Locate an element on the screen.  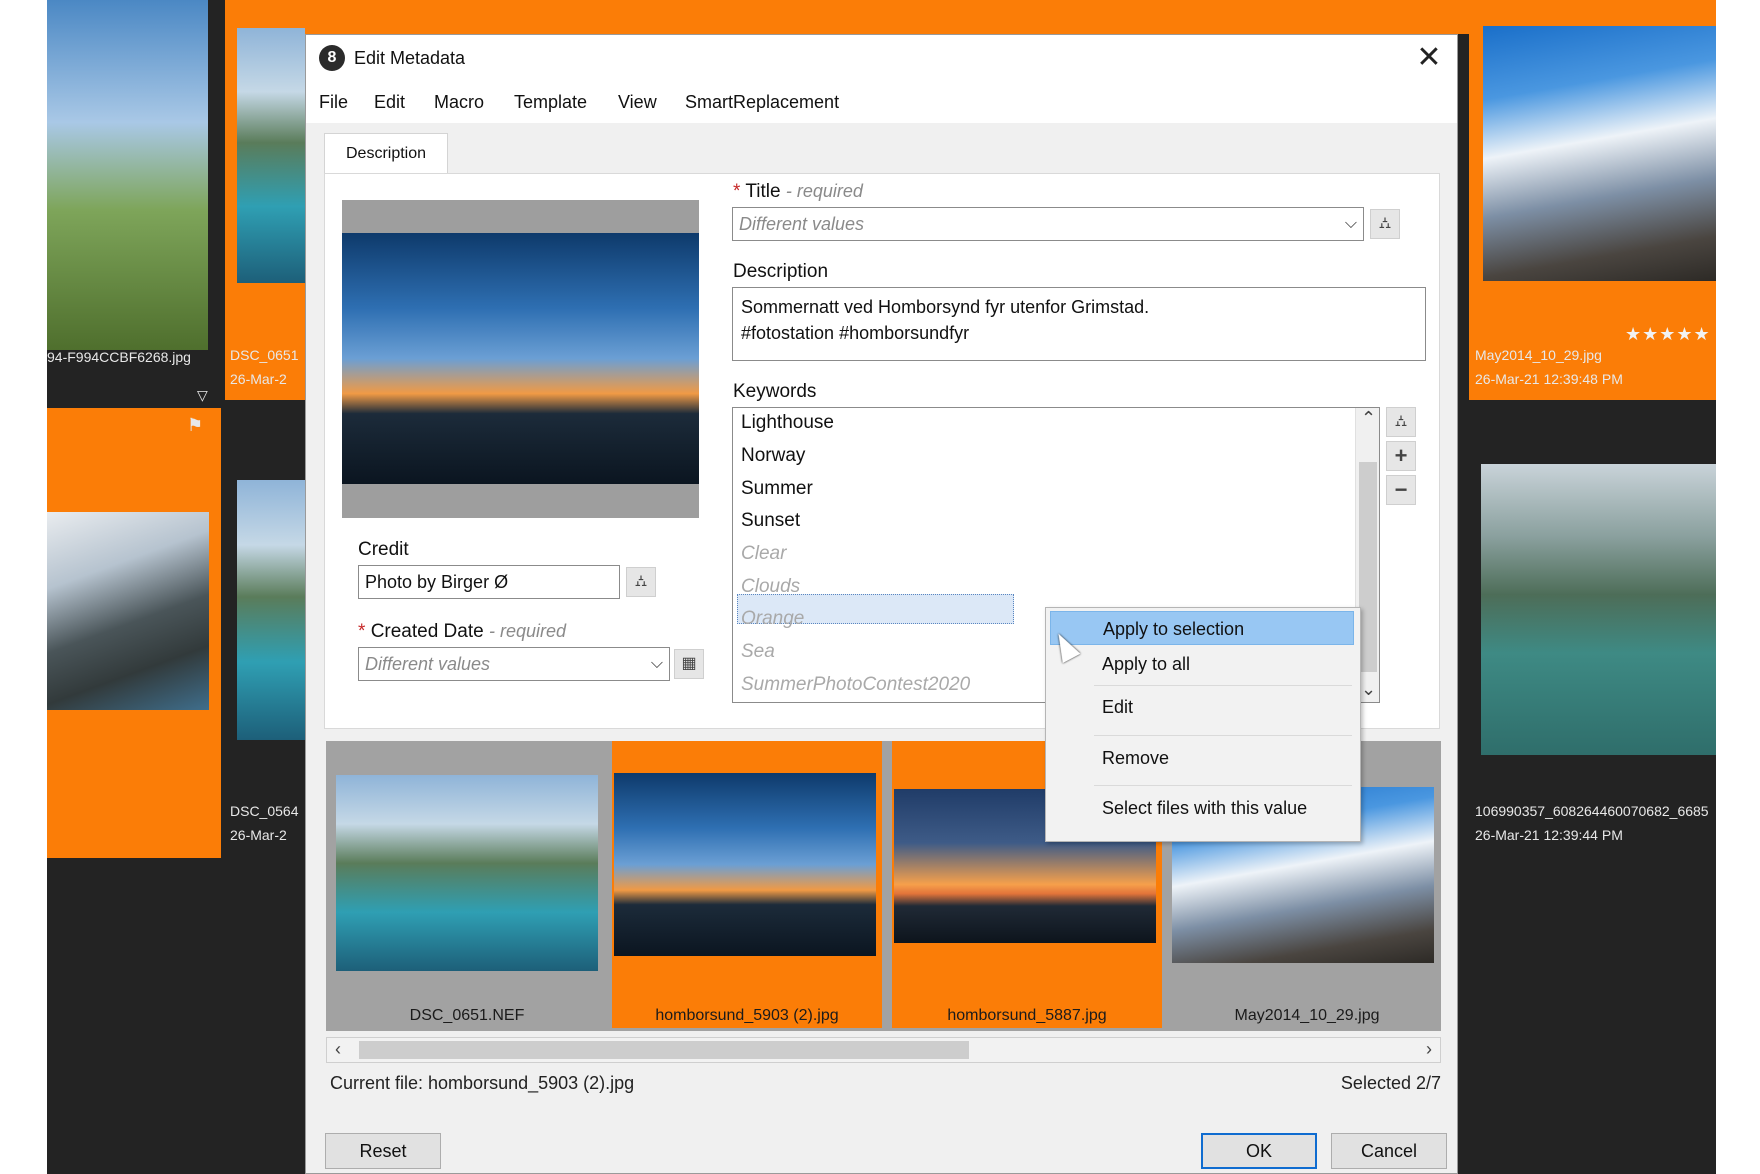
keyword-item-partial: Orange is located at coordinates (772, 619).